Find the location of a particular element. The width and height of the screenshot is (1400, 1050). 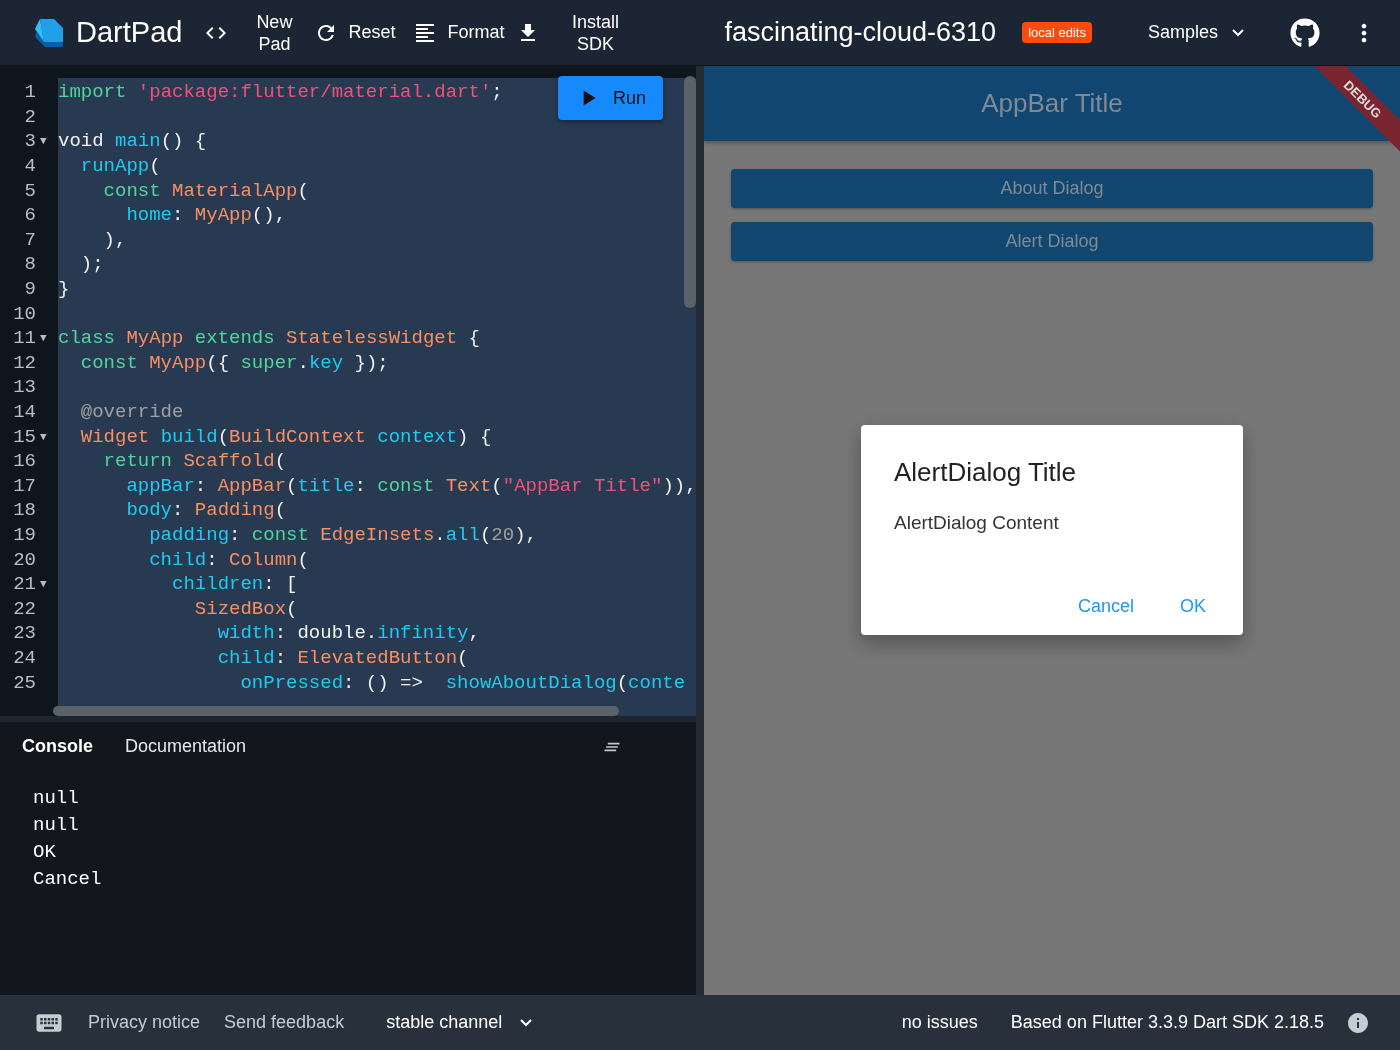

line-number: 5 is located at coordinates (29, 190).